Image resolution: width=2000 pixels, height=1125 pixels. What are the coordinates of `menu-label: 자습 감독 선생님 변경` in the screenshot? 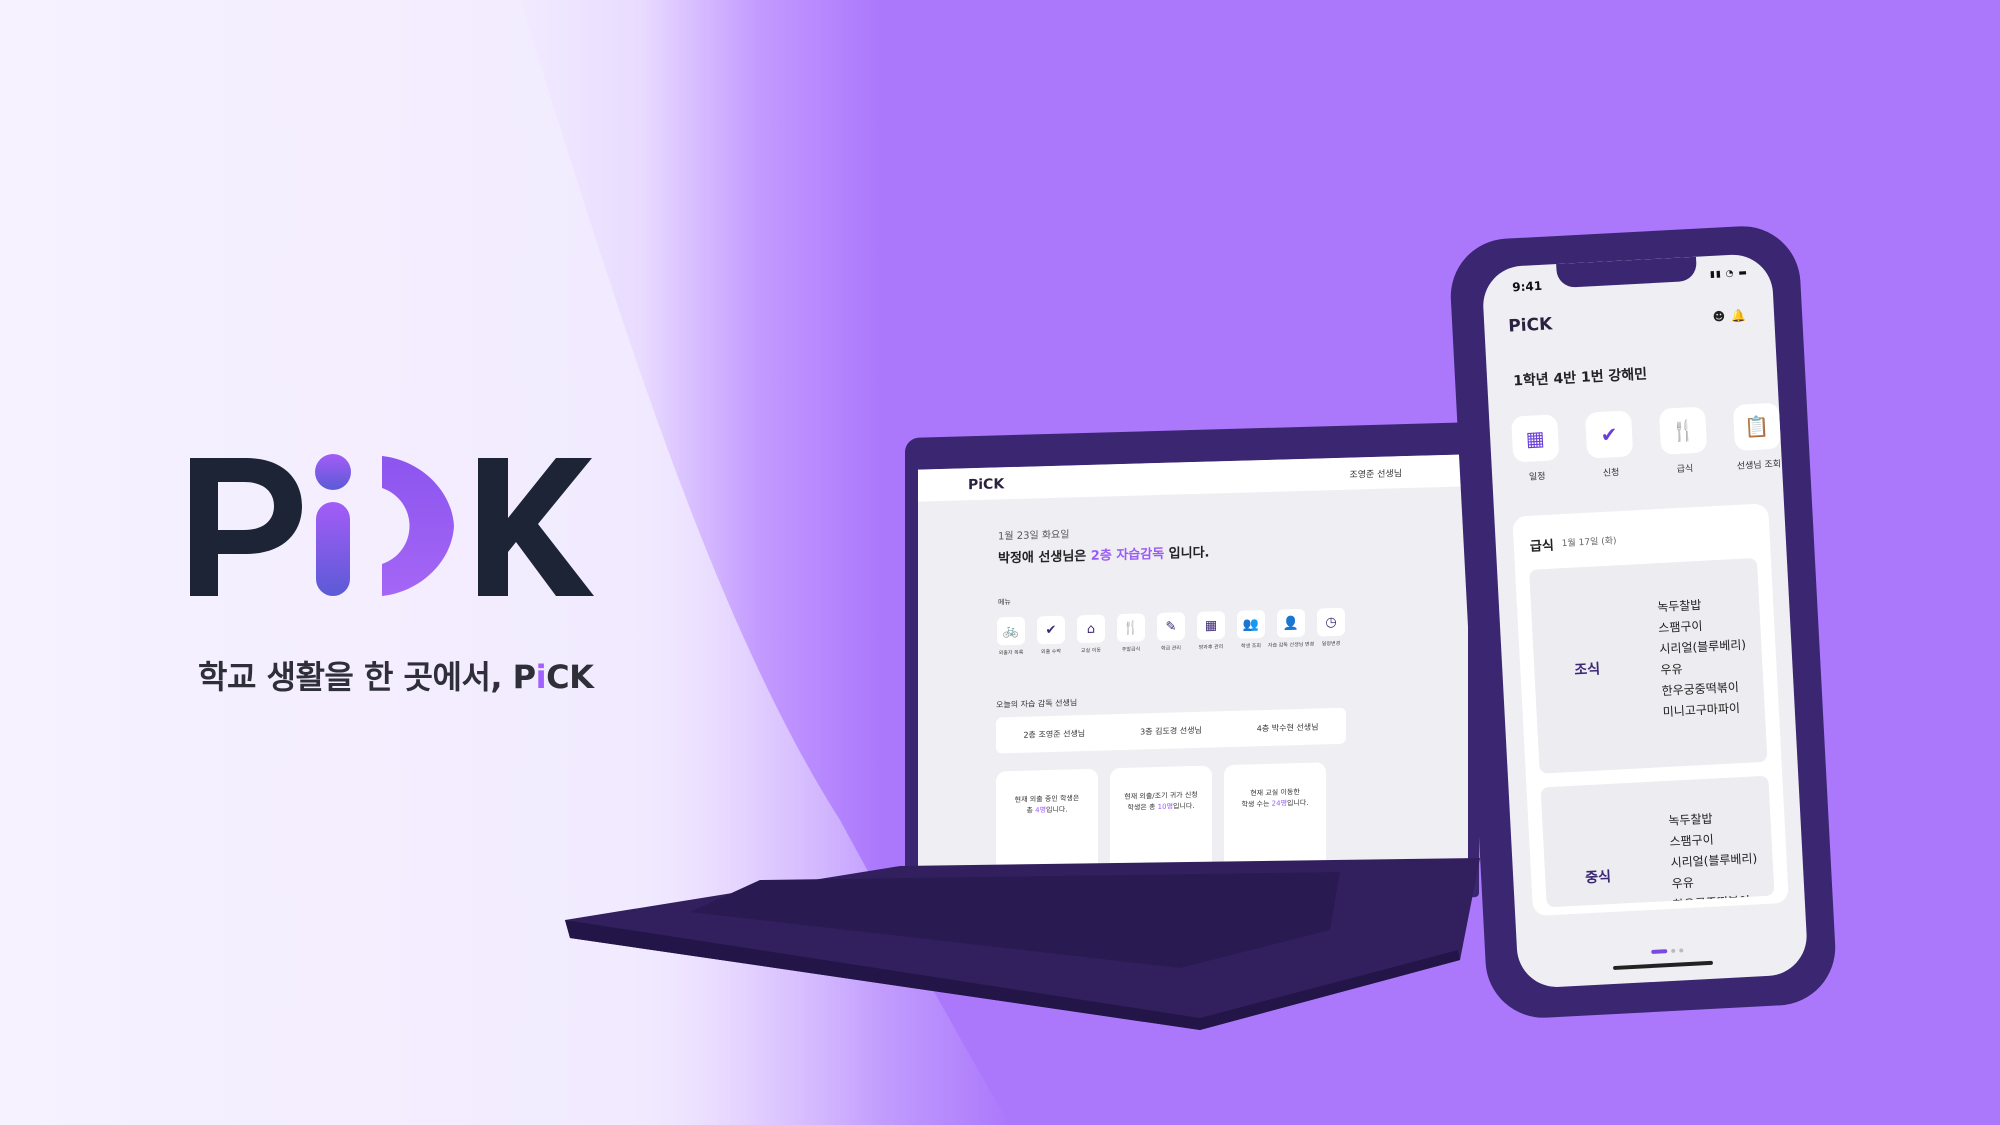 It's located at (1291, 645).